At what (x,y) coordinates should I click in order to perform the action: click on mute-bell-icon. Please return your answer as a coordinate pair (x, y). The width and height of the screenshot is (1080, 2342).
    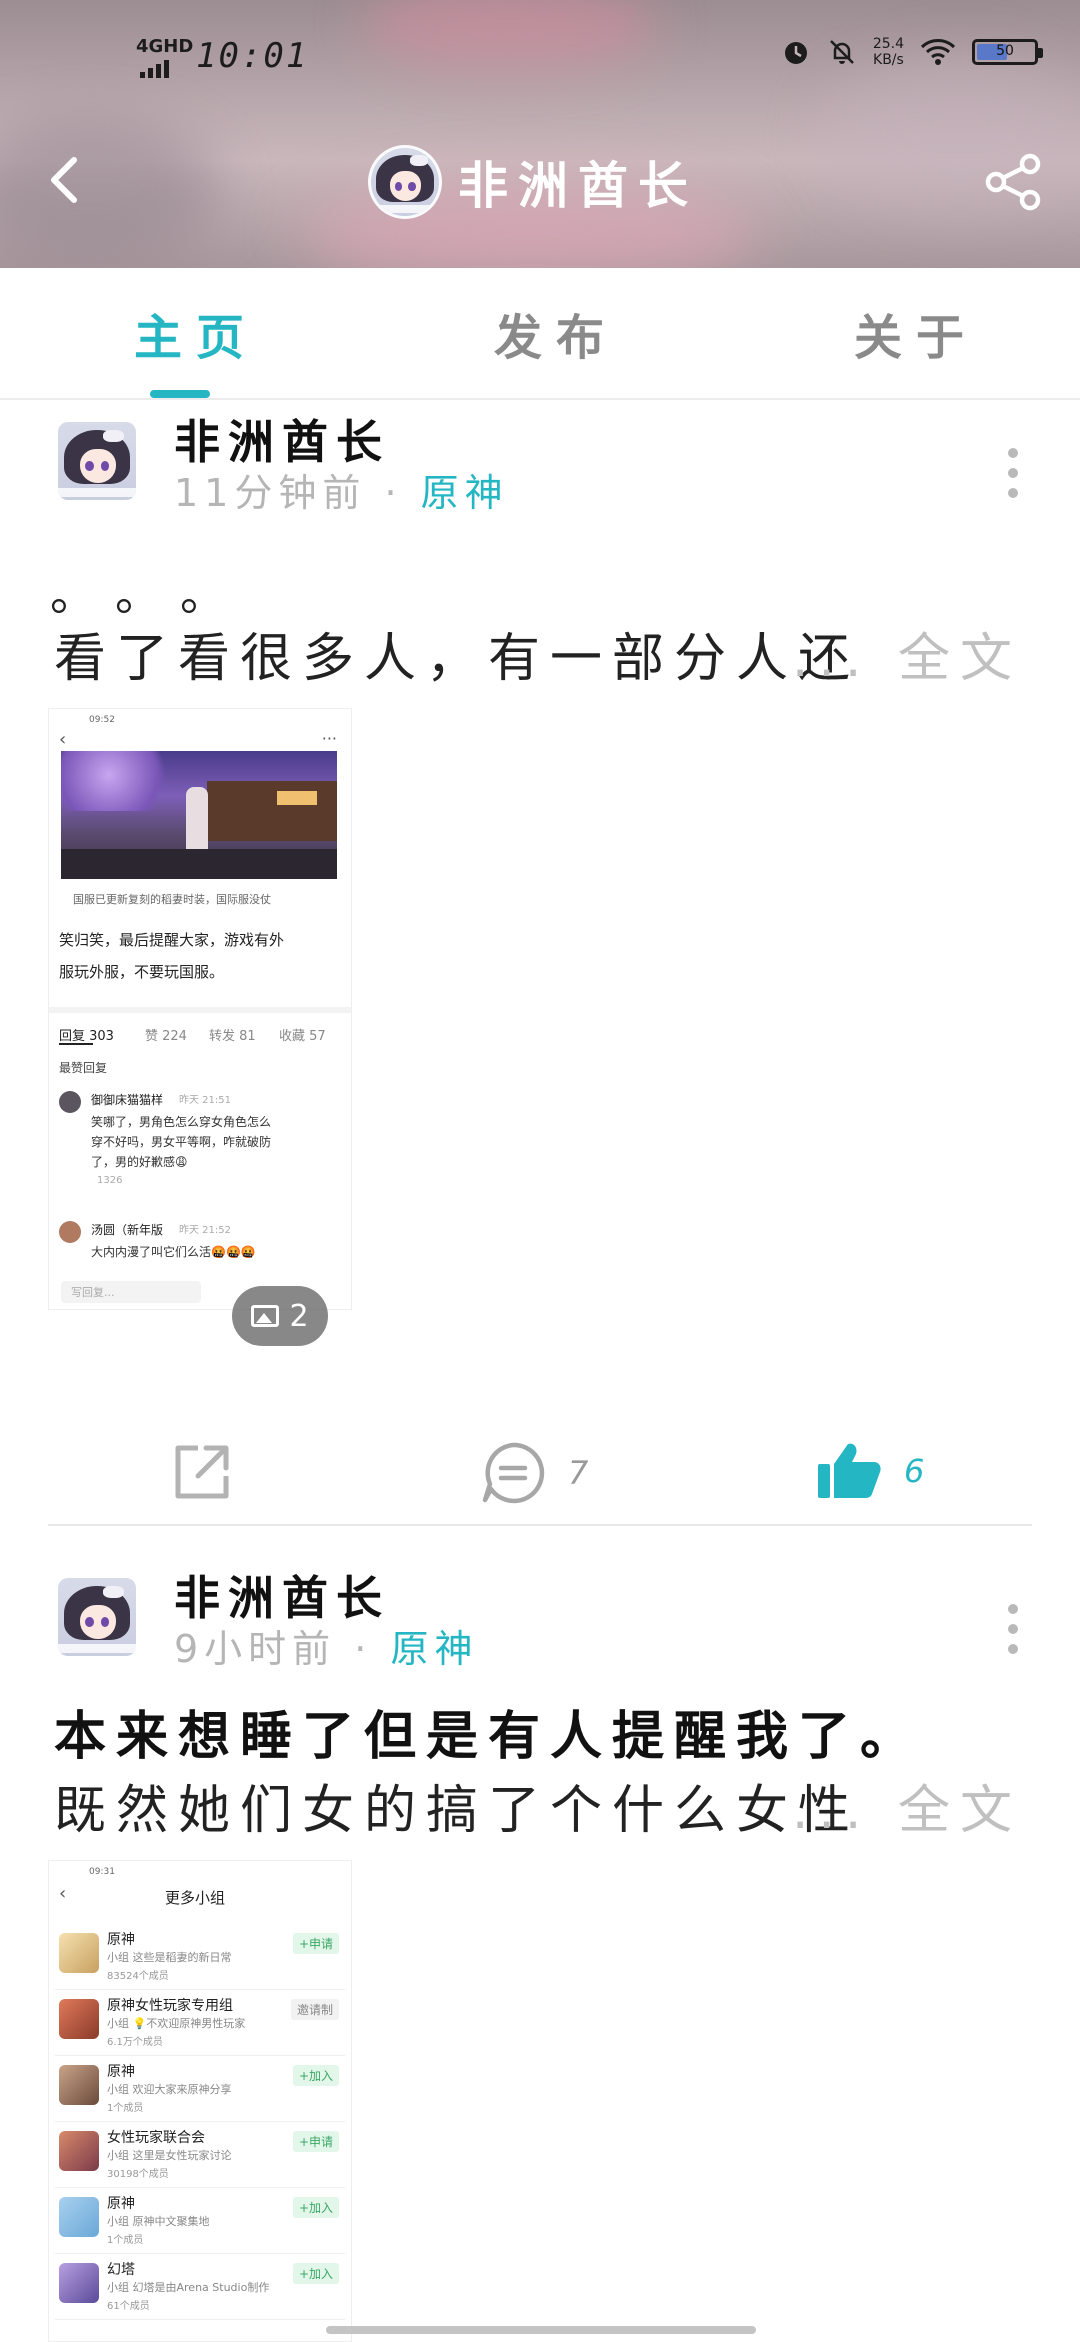
    Looking at the image, I should click on (841, 52).